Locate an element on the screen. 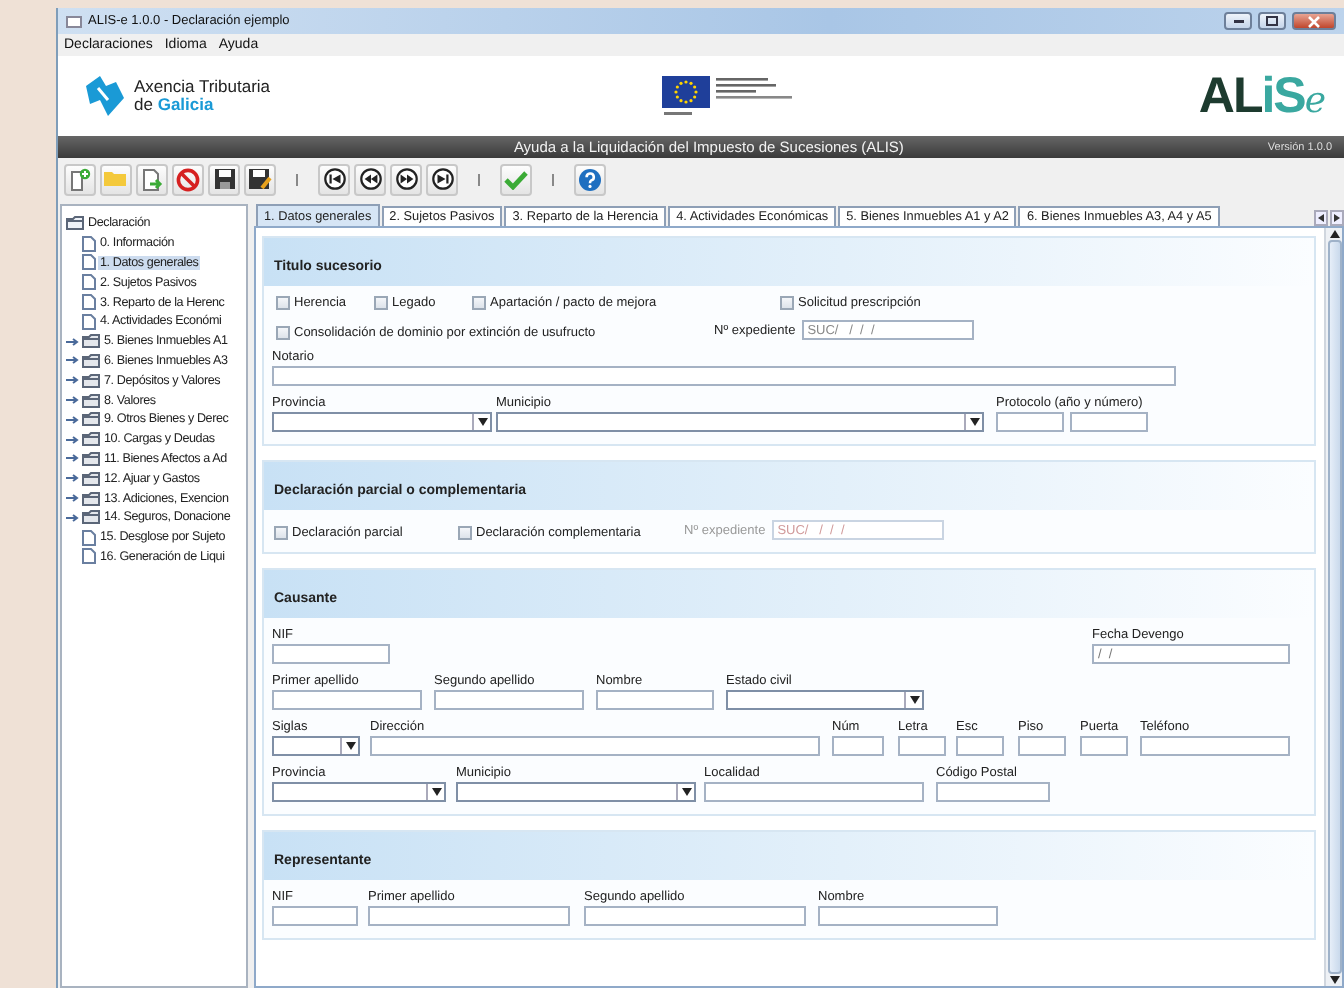 This screenshot has width=1344, height=988. save-as-button is located at coordinates (260, 179).